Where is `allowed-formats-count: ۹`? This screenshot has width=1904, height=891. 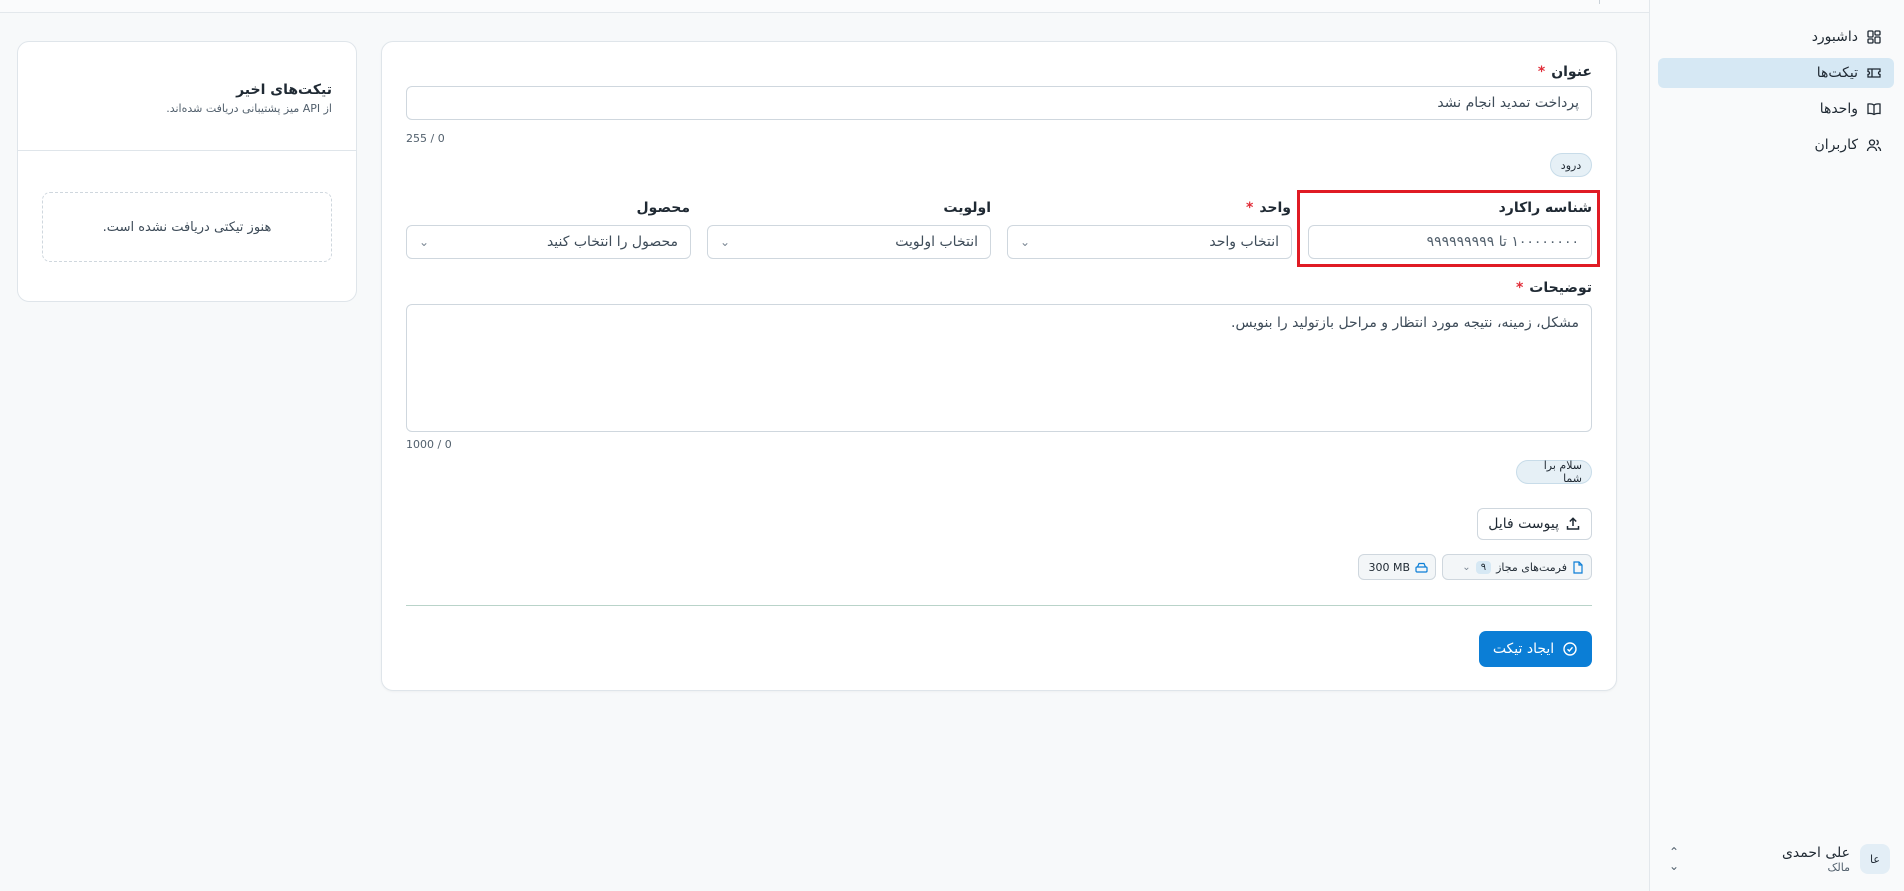
allowed-formats-count: ۹ is located at coordinates (1483, 567).